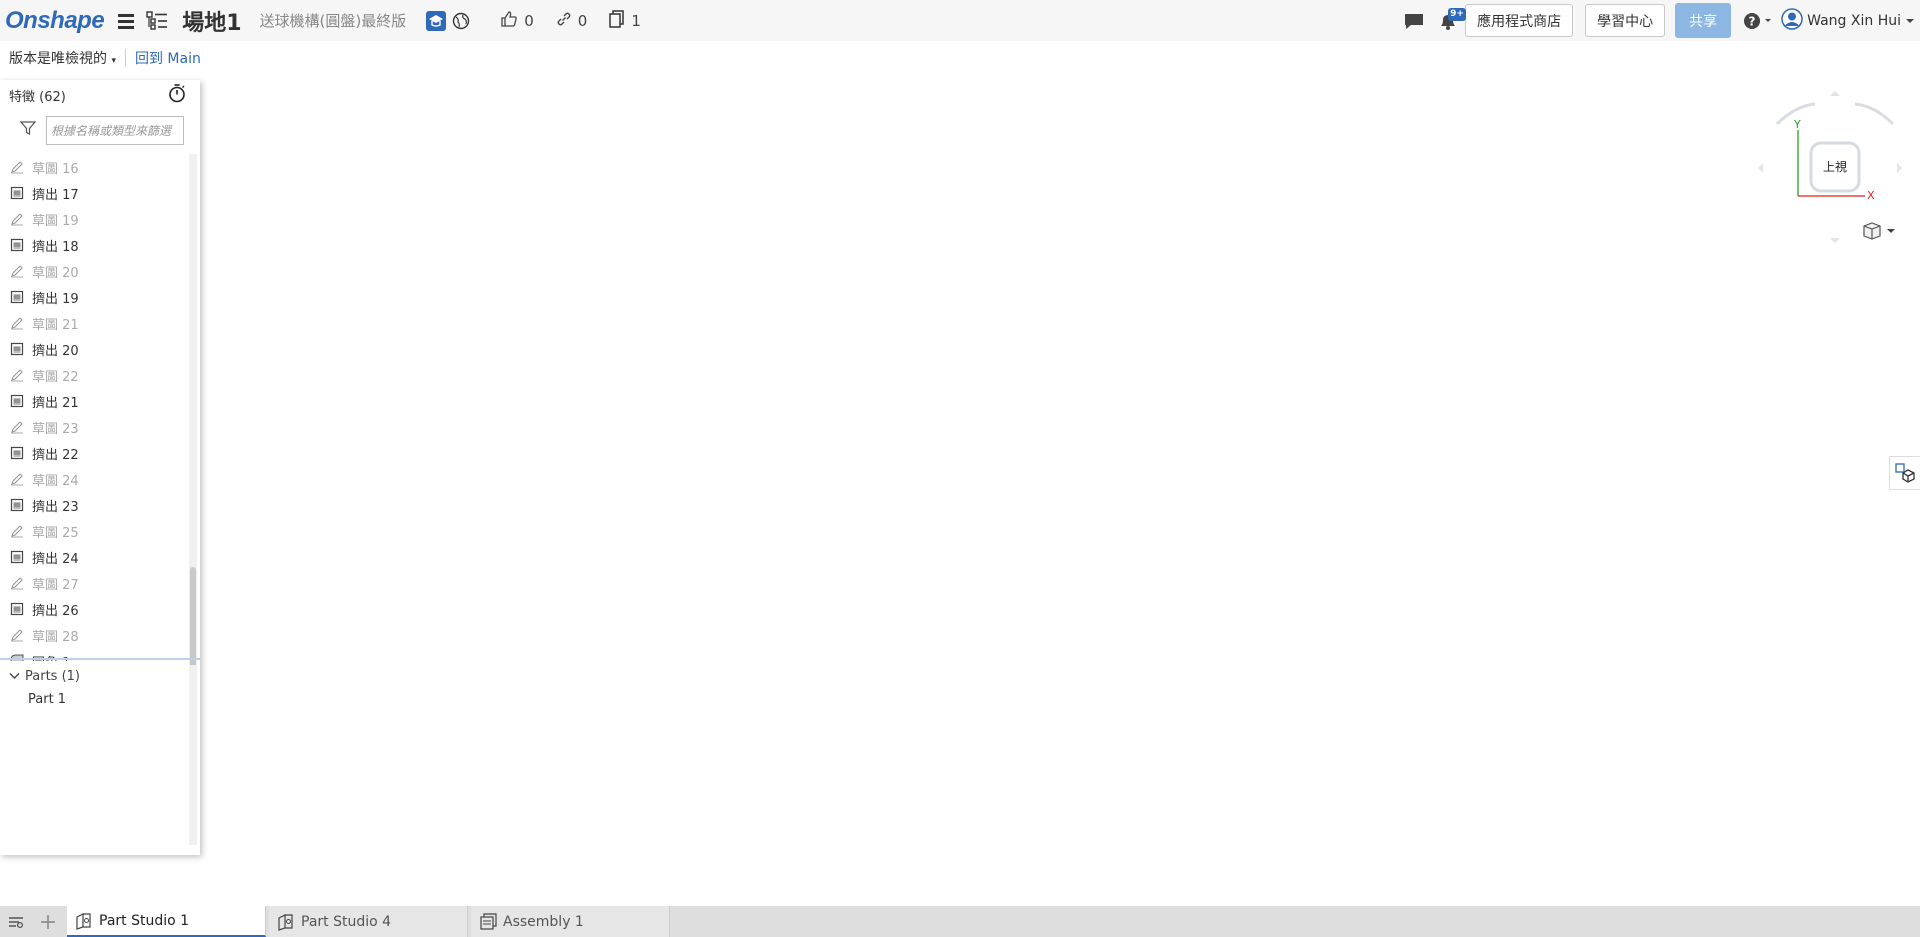 The image size is (1920, 937). Describe the element at coordinates (62, 58) in the screenshot. I see `version-dropdown: 版本是唯檢視的 ▾` at that location.